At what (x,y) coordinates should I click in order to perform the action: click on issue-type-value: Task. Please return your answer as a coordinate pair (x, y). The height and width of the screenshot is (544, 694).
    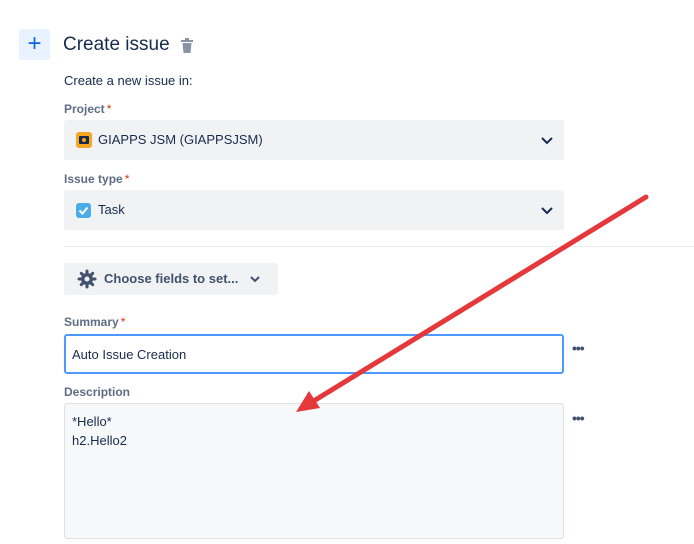
    Looking at the image, I should click on (111, 209).